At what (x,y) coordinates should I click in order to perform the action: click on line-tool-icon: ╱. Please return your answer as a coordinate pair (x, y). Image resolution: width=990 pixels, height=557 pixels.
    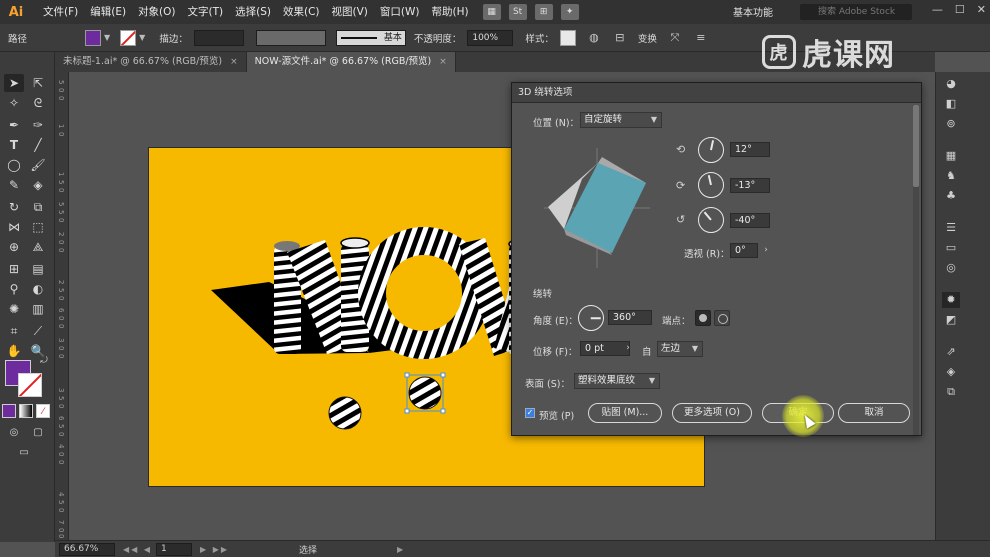
    Looking at the image, I should click on (38, 145).